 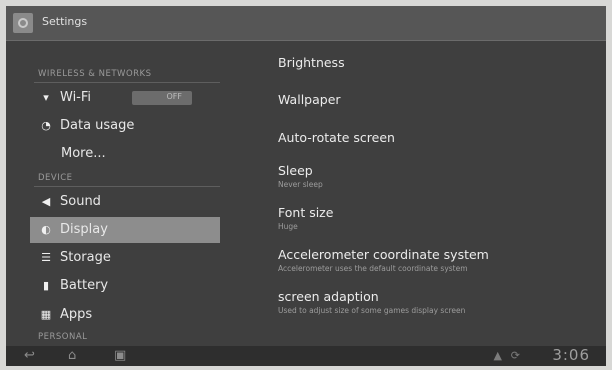 I want to click on section-header-device: DEVICE, so click(x=55, y=178).